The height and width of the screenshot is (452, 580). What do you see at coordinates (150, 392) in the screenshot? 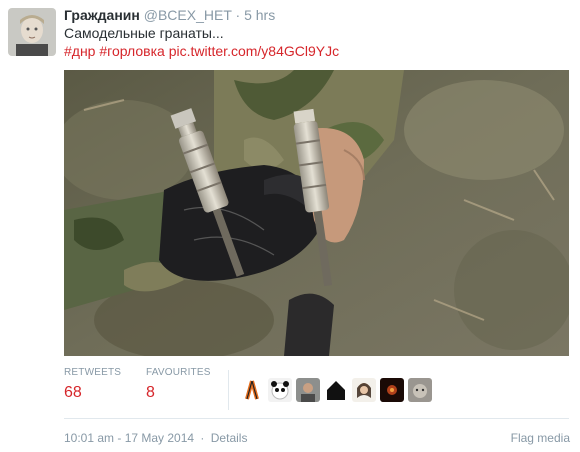
I see `favourites-count: 8` at bounding box center [150, 392].